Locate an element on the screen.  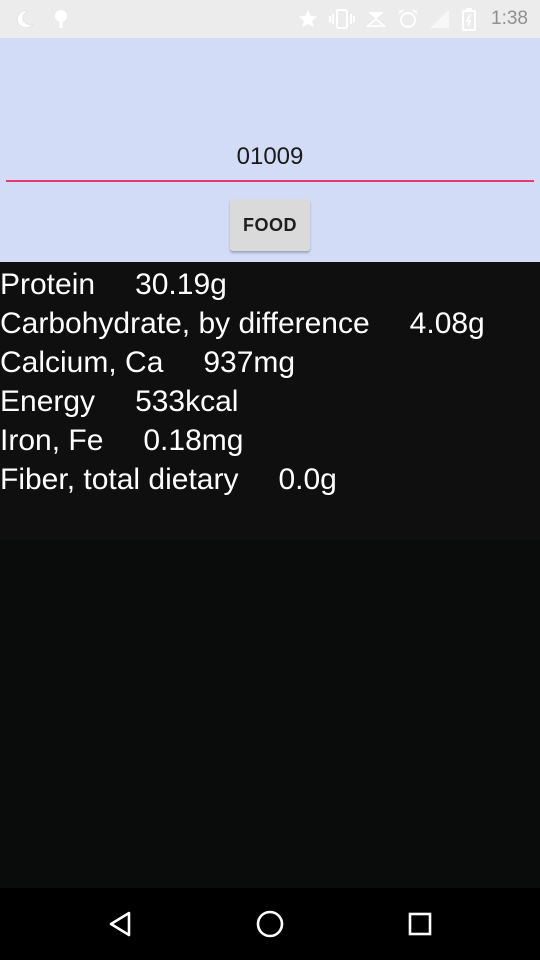
home-icon is located at coordinates (270, 924).